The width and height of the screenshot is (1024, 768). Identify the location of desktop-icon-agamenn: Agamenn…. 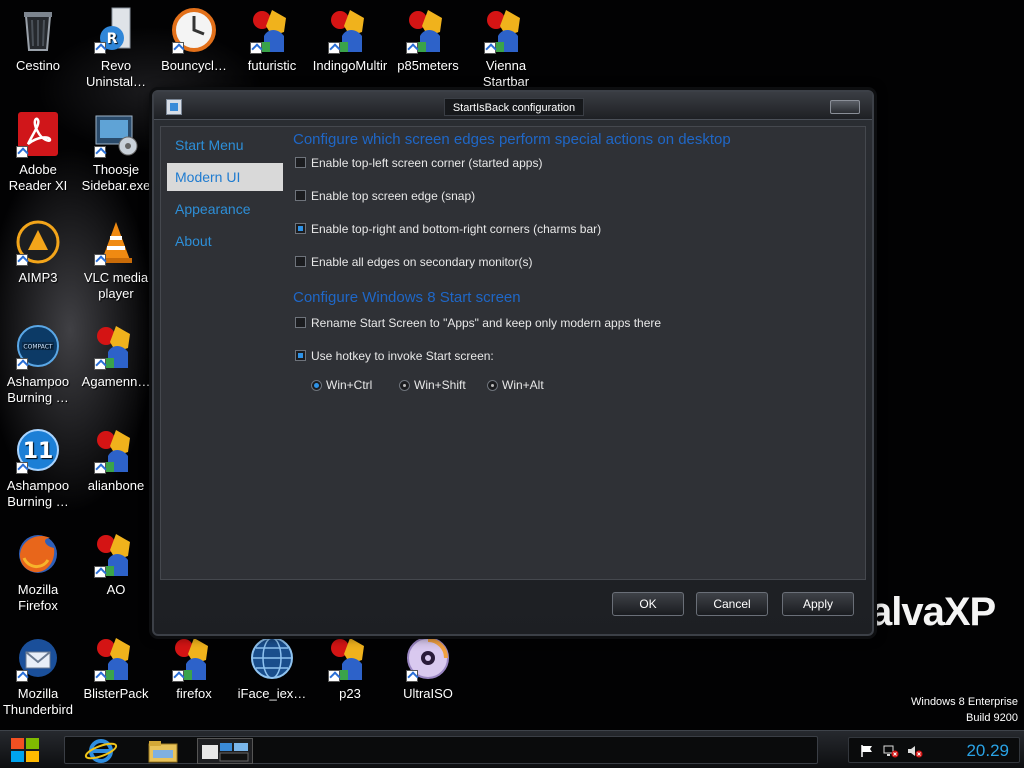
(116, 356).